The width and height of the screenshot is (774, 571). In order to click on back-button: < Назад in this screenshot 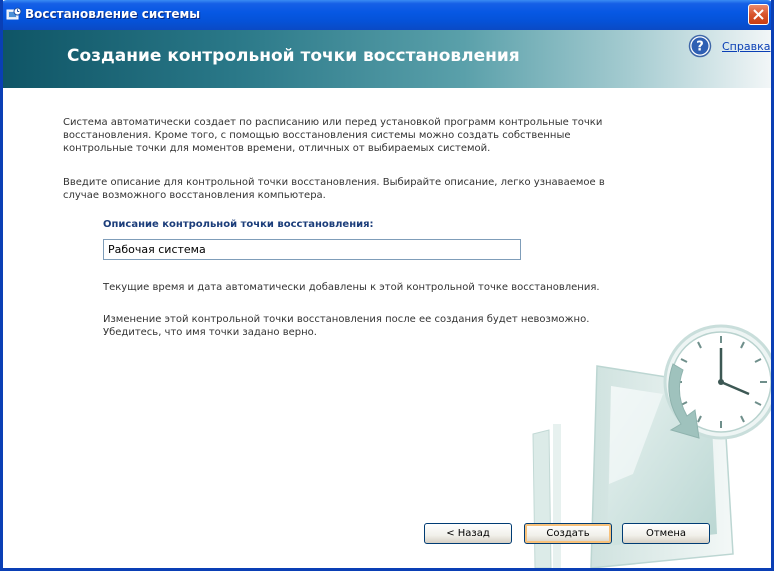, I will do `click(468, 533)`.